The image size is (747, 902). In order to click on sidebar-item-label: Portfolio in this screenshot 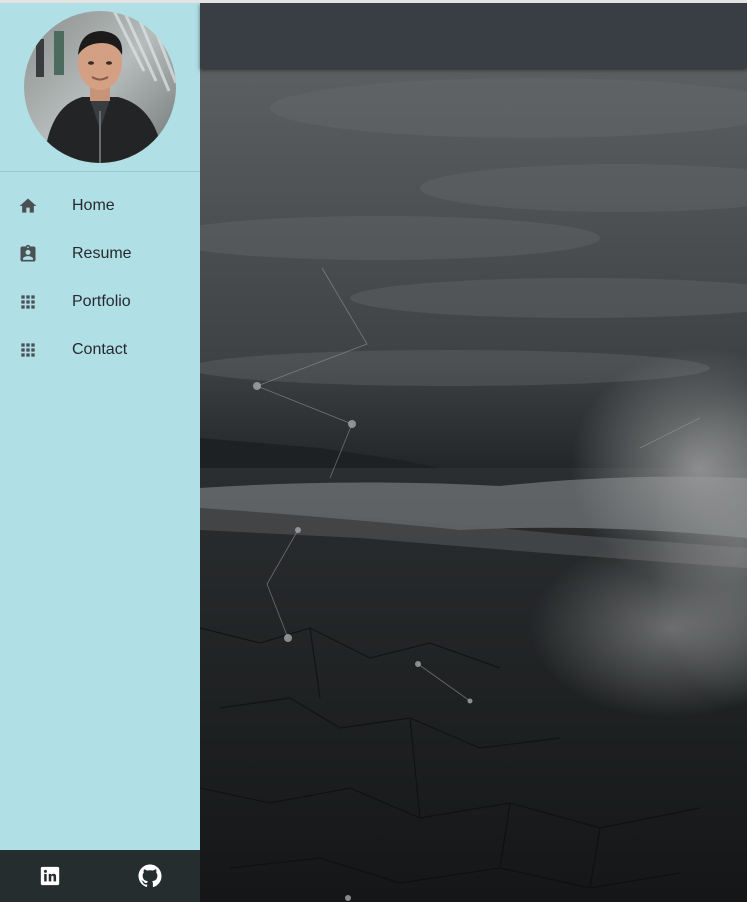, I will do `click(101, 301)`.